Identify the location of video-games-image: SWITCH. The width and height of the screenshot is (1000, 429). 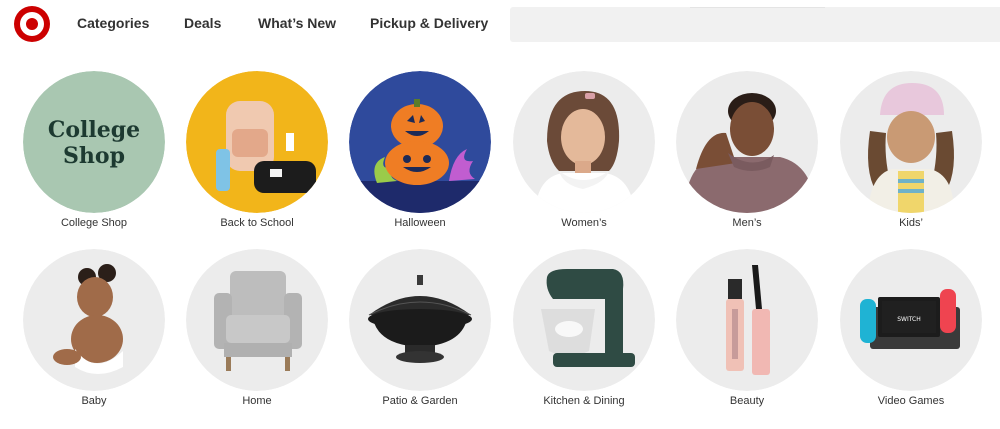
(911, 320).